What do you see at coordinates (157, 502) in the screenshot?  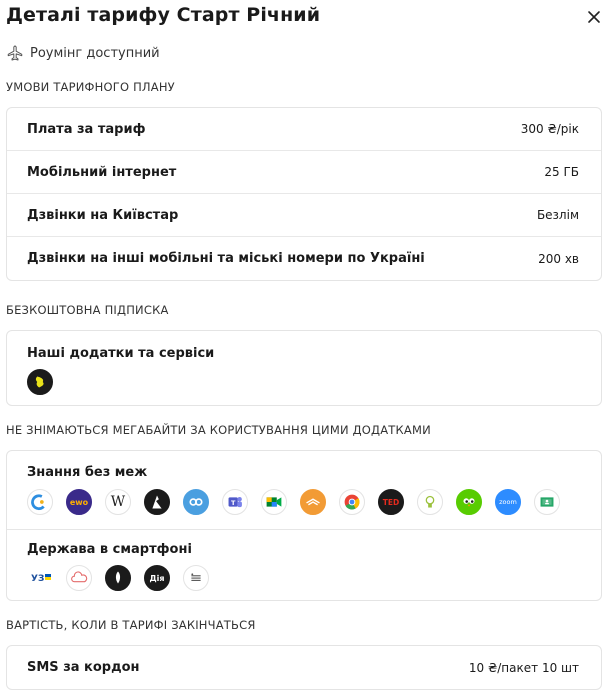 I see `ukrainian-lessons-icon` at bounding box center [157, 502].